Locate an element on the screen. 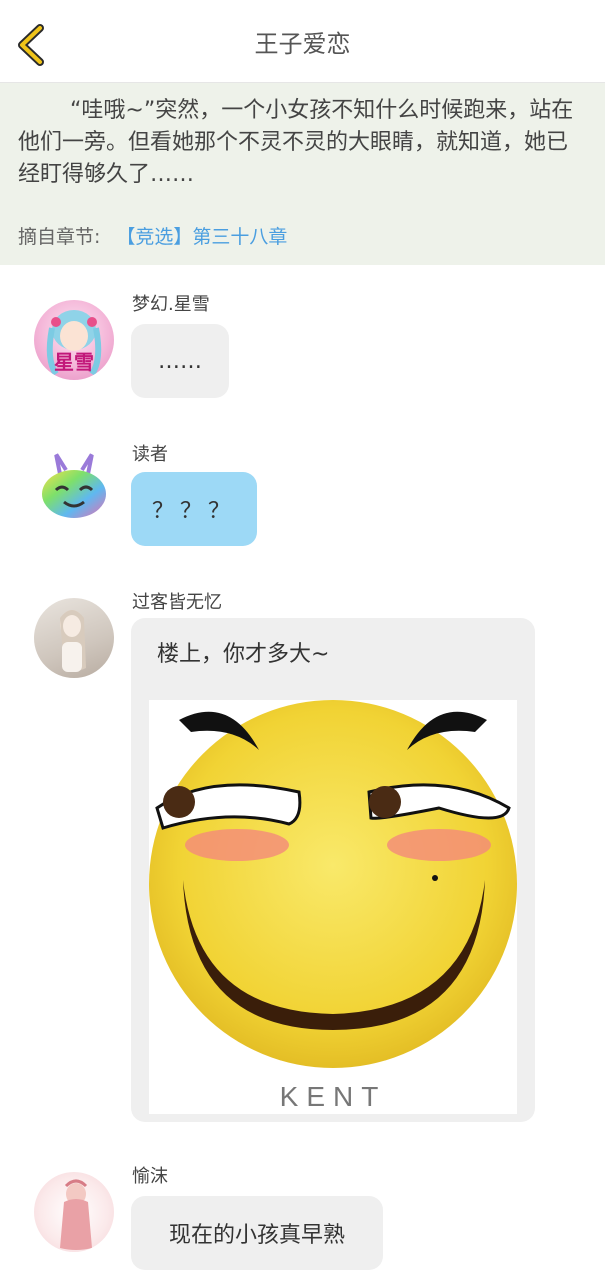 This screenshot has height=1280, width=605. comment-text: 现在的小孩真早熟 is located at coordinates (256, 1235).